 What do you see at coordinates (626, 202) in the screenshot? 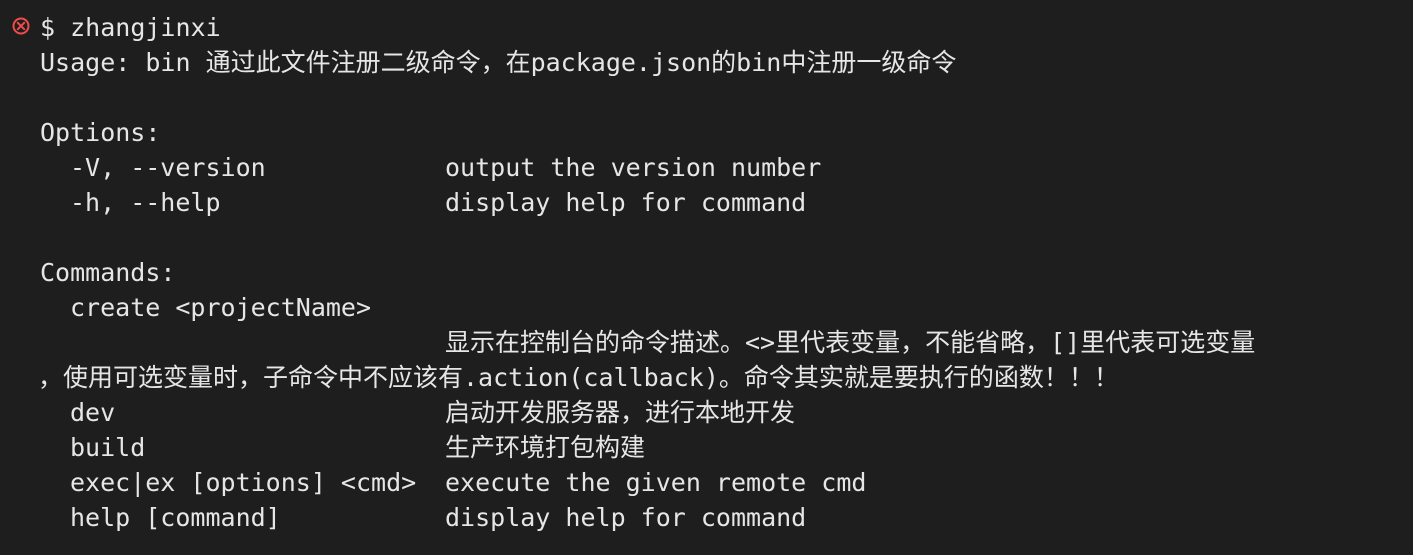
I see `option-description: display help for command` at bounding box center [626, 202].